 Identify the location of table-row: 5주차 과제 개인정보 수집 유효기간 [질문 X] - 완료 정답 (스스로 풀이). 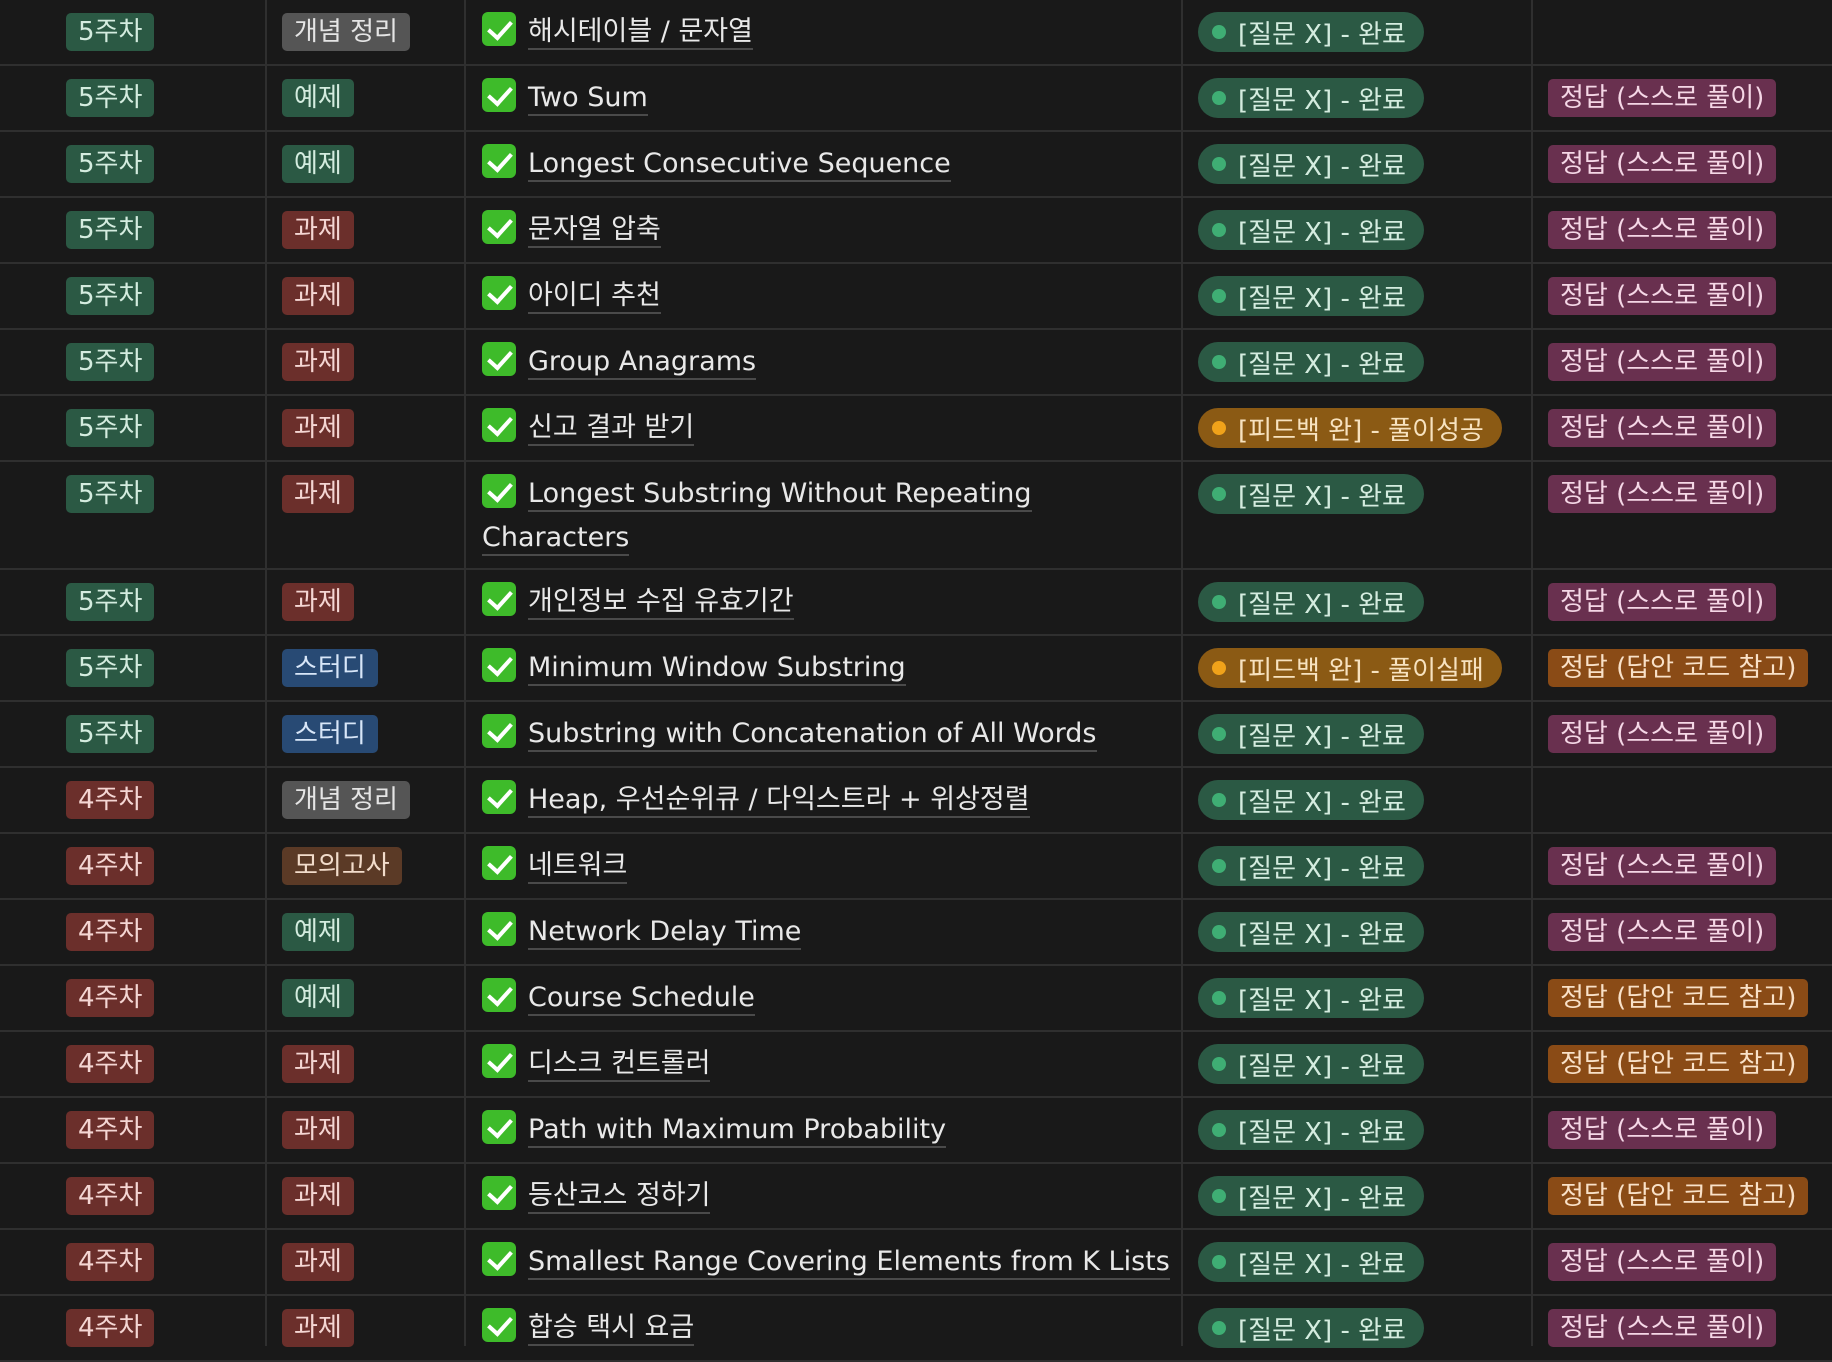
(916, 603).